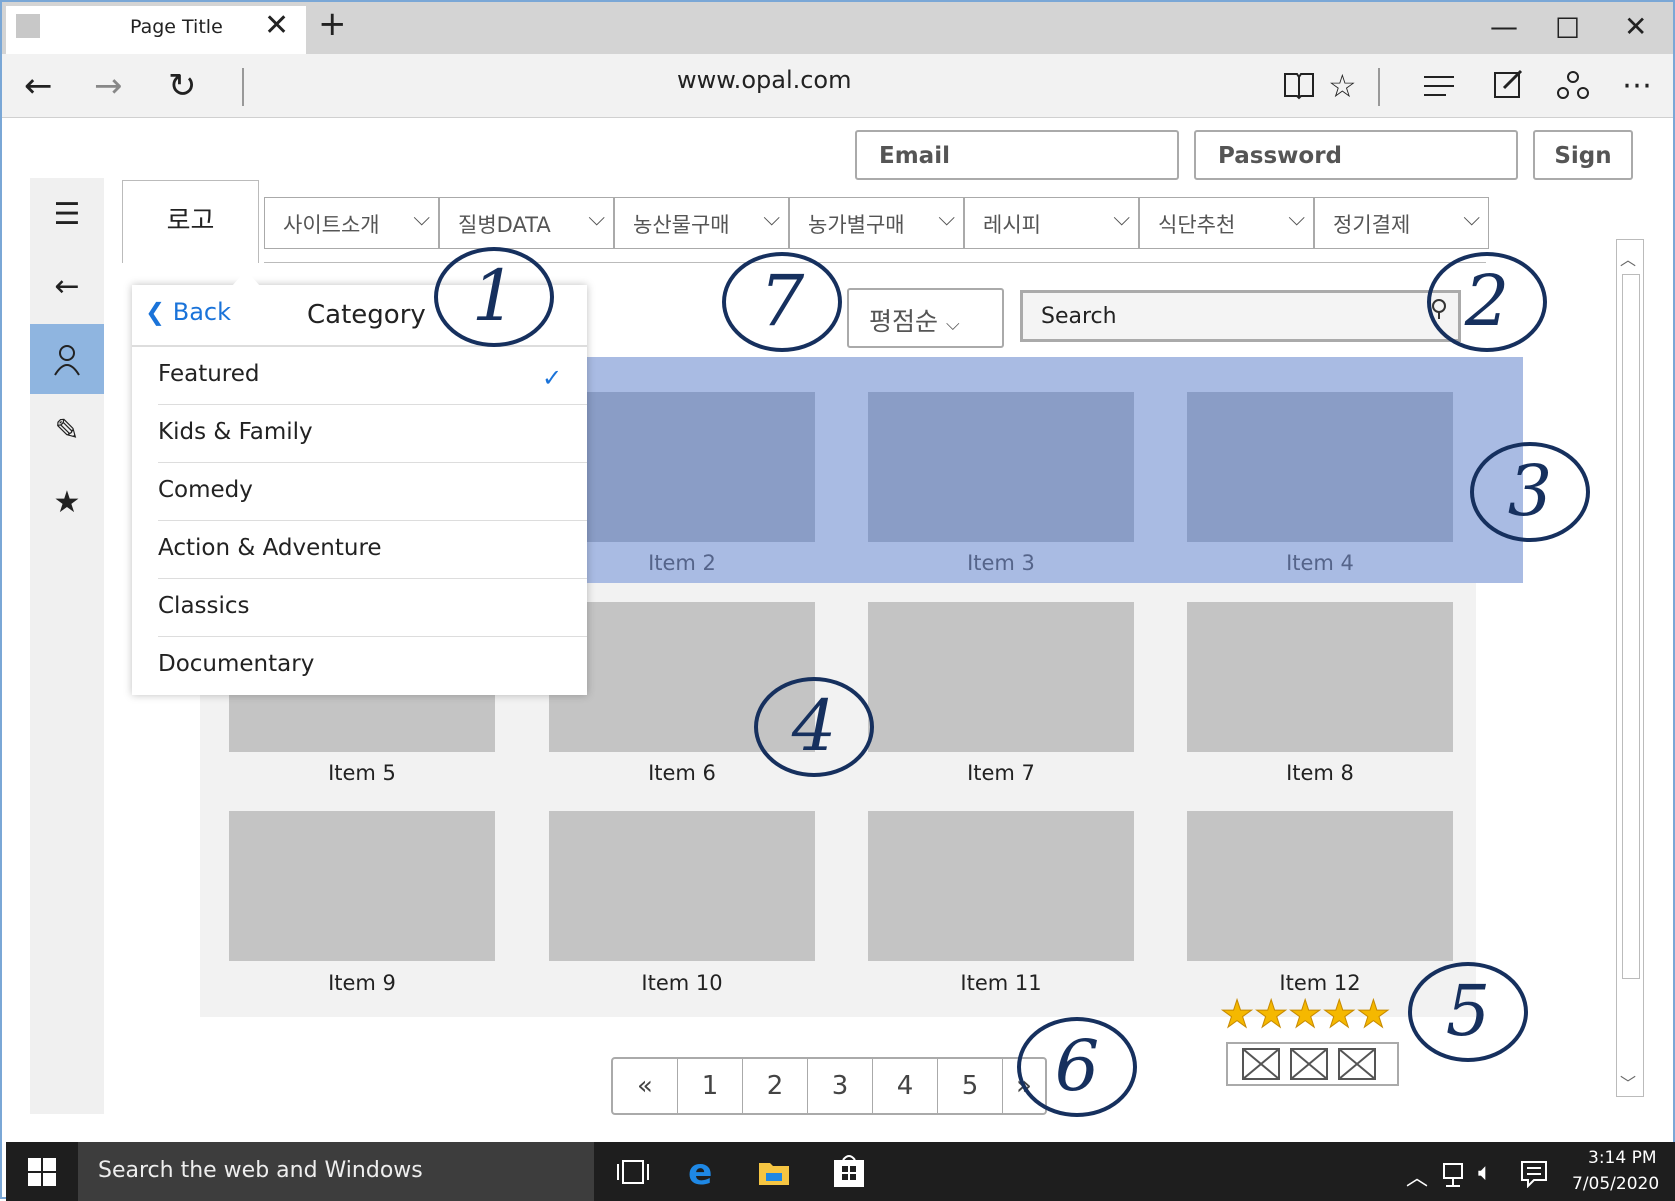  What do you see at coordinates (1417, 1176) in the screenshot?
I see `chevron-up-icon: ︿` at bounding box center [1417, 1176].